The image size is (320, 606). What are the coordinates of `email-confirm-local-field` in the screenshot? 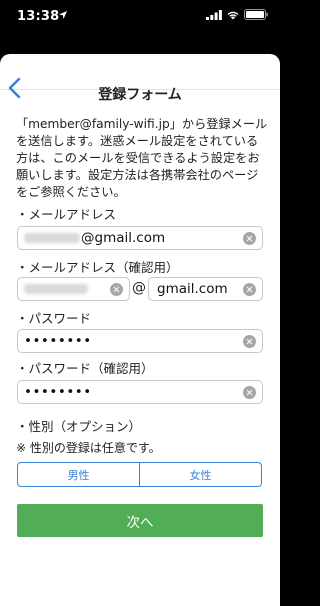 It's located at (73, 289).